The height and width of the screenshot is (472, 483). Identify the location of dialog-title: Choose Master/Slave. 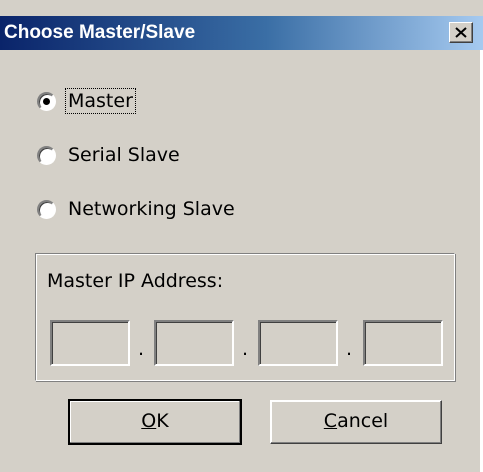
(100, 32).